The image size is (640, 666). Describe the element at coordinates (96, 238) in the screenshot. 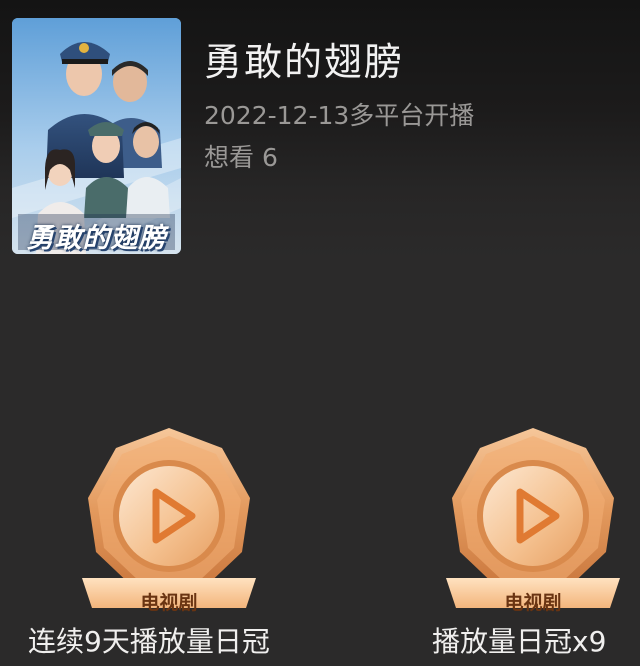

I see `poster-title-text: 勇敢的翅膀` at that location.